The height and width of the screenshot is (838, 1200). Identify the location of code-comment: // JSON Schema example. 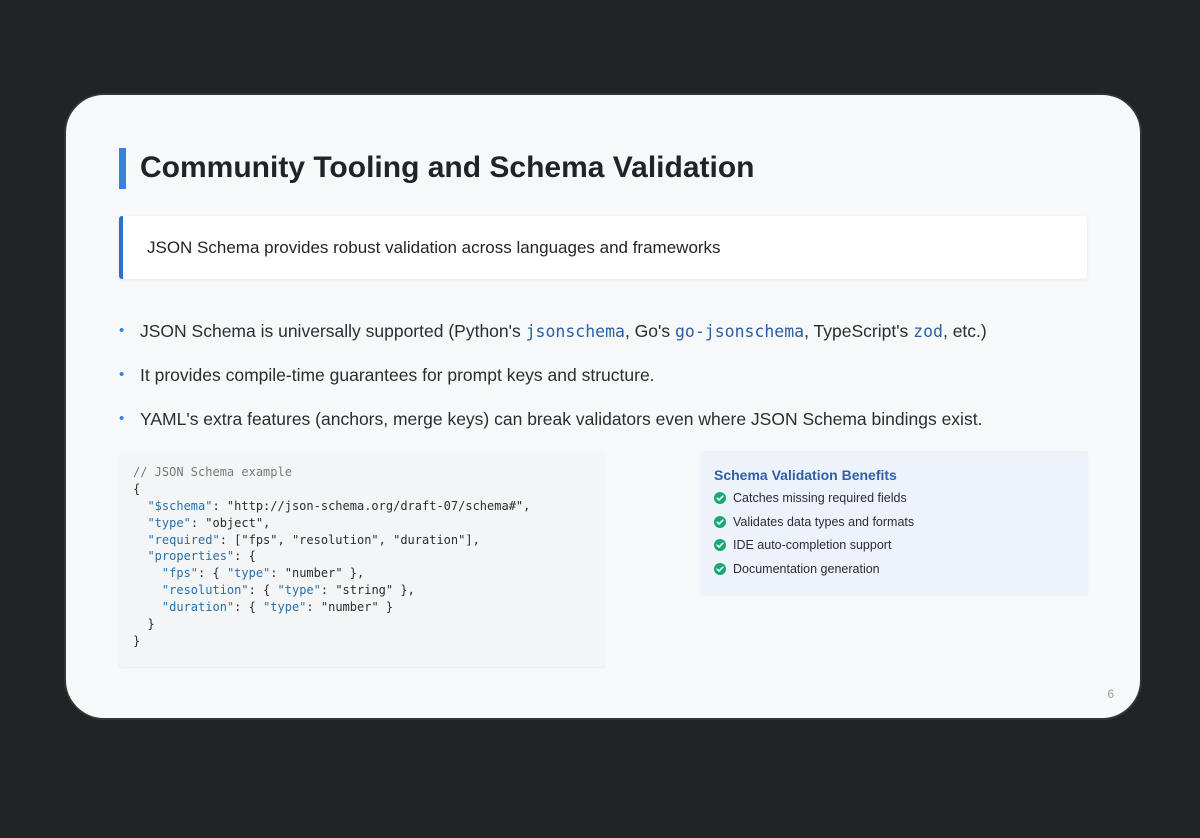
(212, 472).